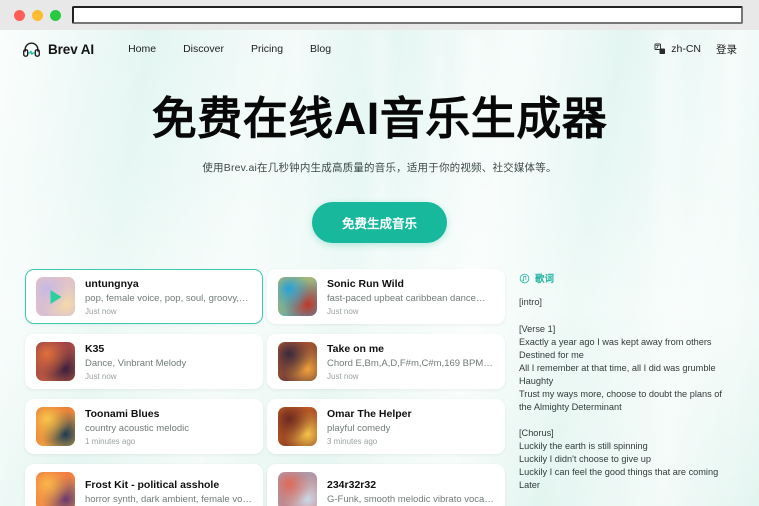 The height and width of the screenshot is (506, 759). What do you see at coordinates (686, 49) in the screenshot?
I see `language-label: zh-CN` at bounding box center [686, 49].